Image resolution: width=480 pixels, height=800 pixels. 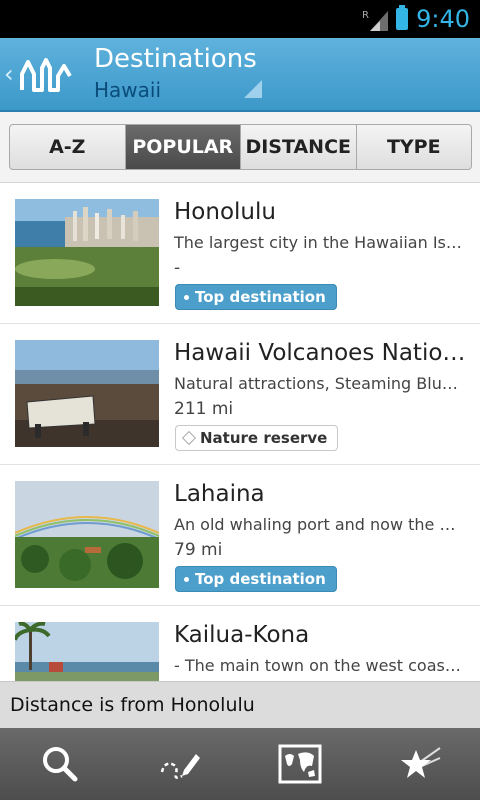 I want to click on tab-type: TYPE, so click(x=414, y=147).